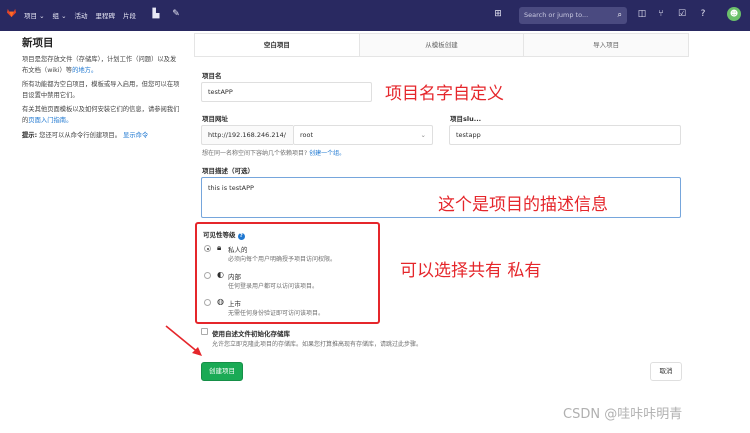 This screenshot has width=750, height=433. Describe the element at coordinates (734, 14) in the screenshot. I see `avatar-icon: ☻` at that location.